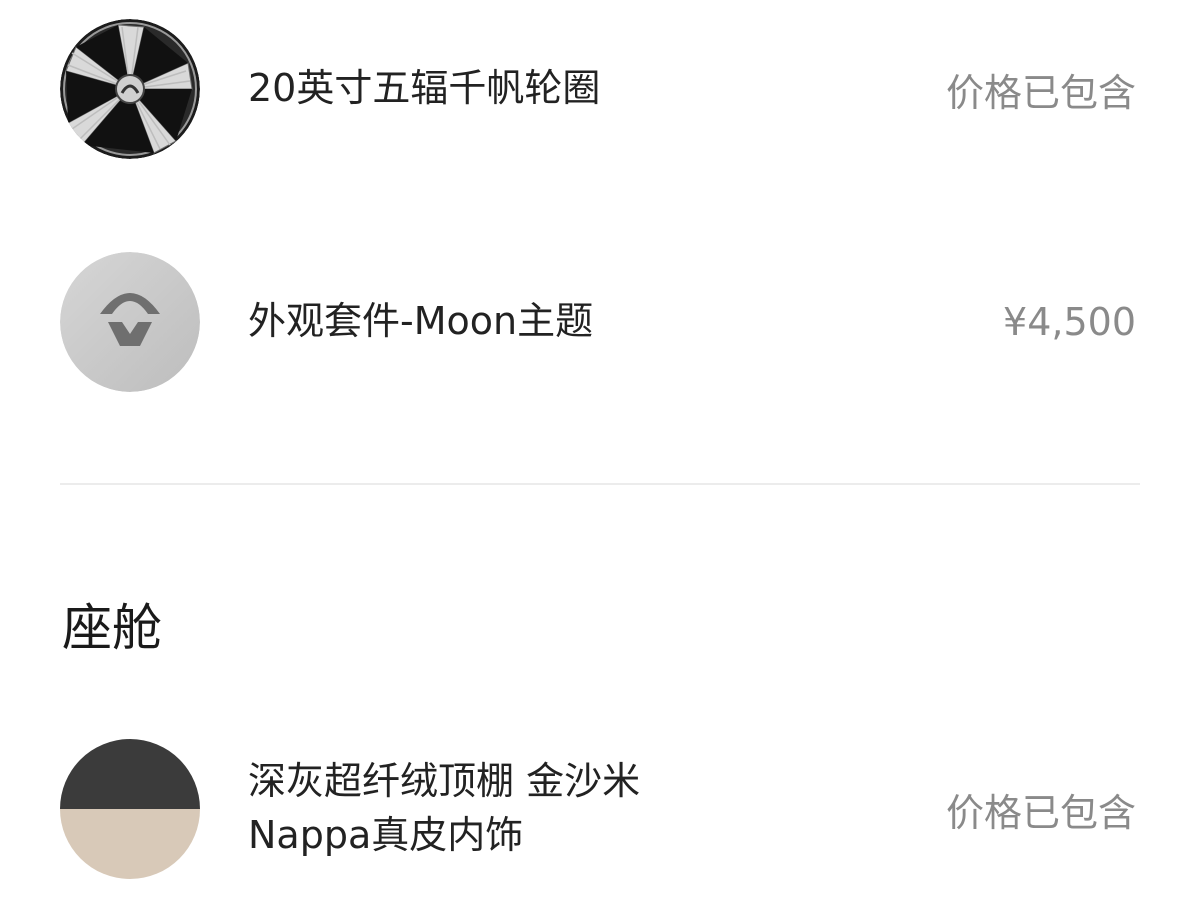  What do you see at coordinates (130, 89) in the screenshot?
I see `wheel-rim-icon` at bounding box center [130, 89].